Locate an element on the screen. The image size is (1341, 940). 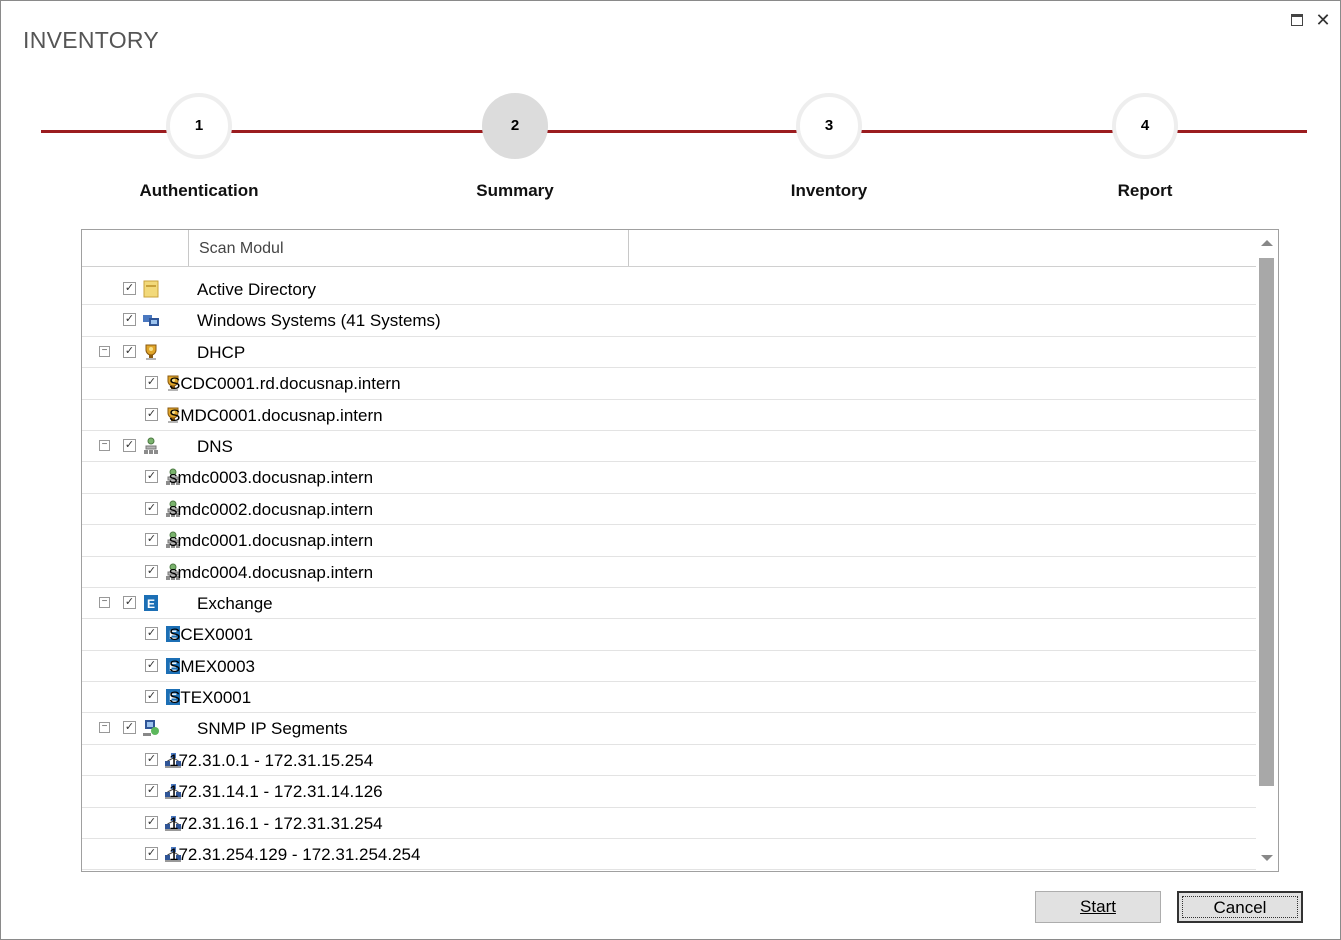
row-label: DNS is located at coordinates (215, 446).